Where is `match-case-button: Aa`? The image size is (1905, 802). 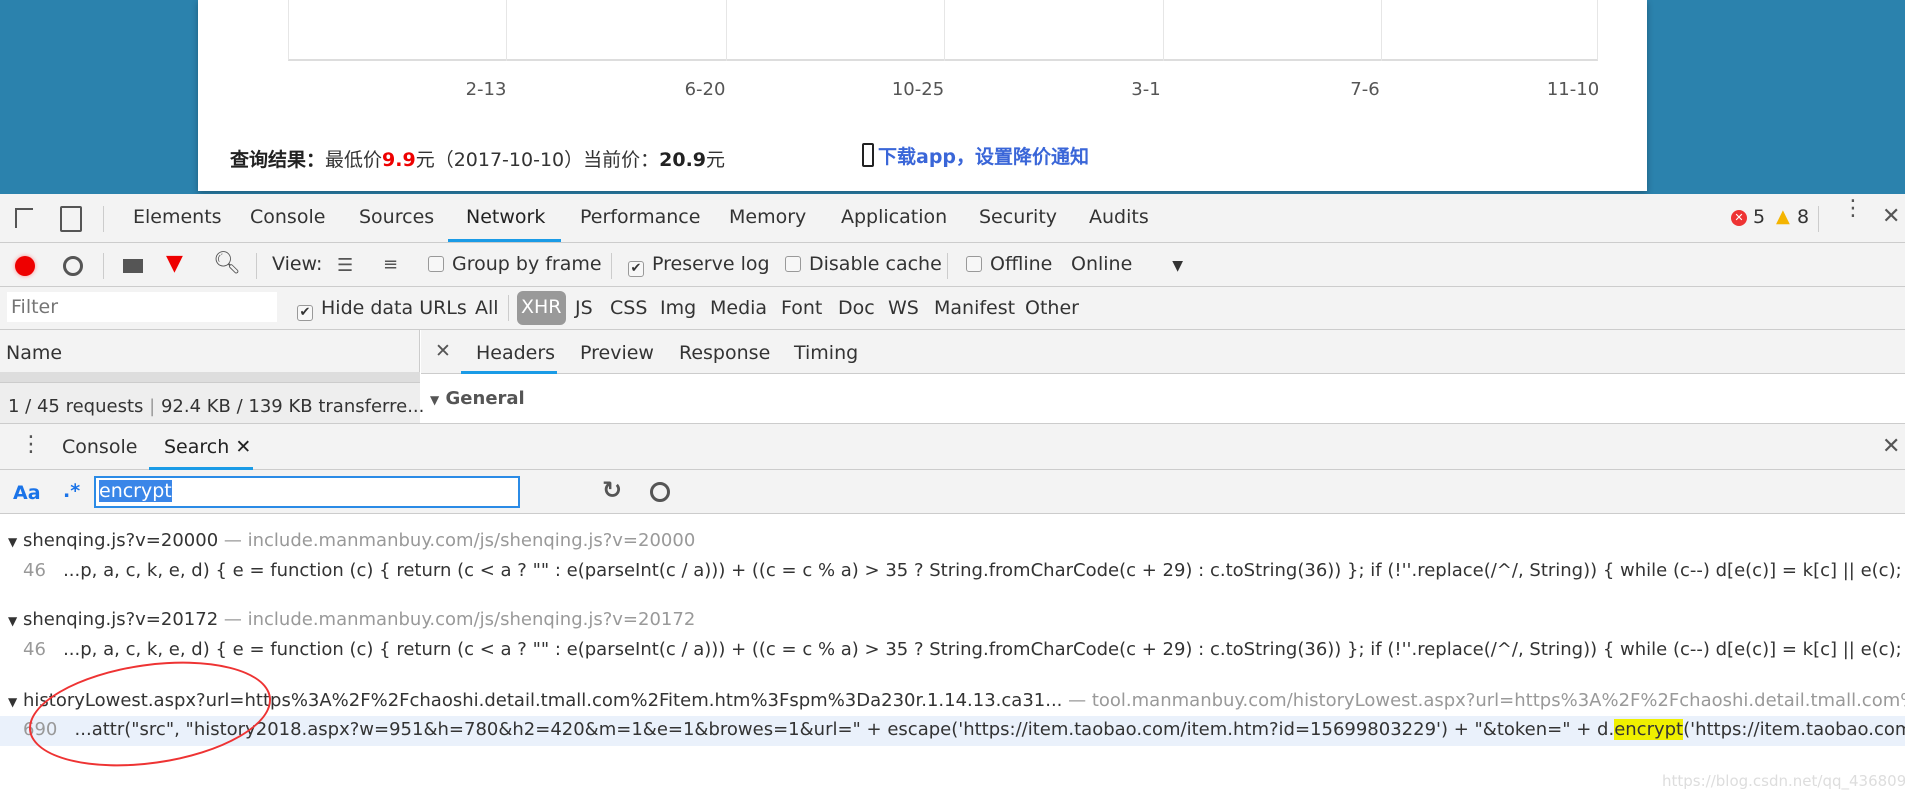
match-case-button: Aa is located at coordinates (27, 493).